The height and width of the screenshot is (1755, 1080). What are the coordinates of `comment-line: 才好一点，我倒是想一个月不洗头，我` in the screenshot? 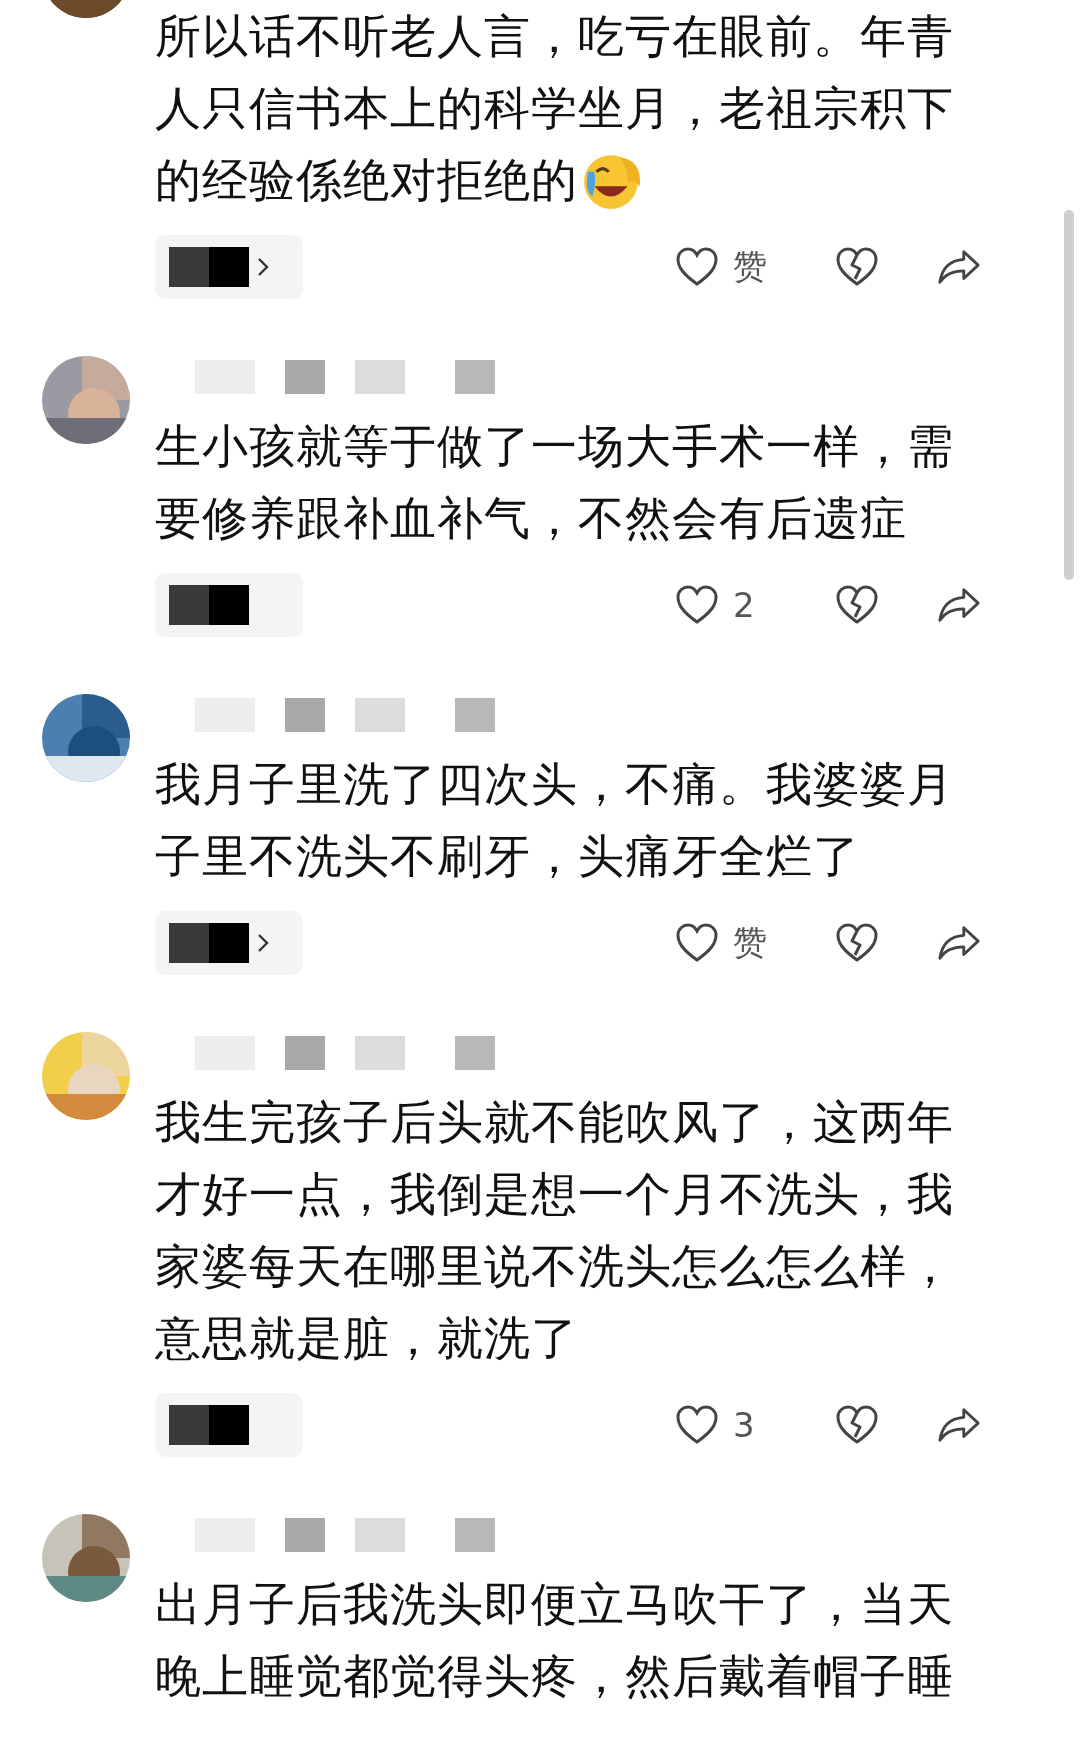 It's located at (554, 1194).